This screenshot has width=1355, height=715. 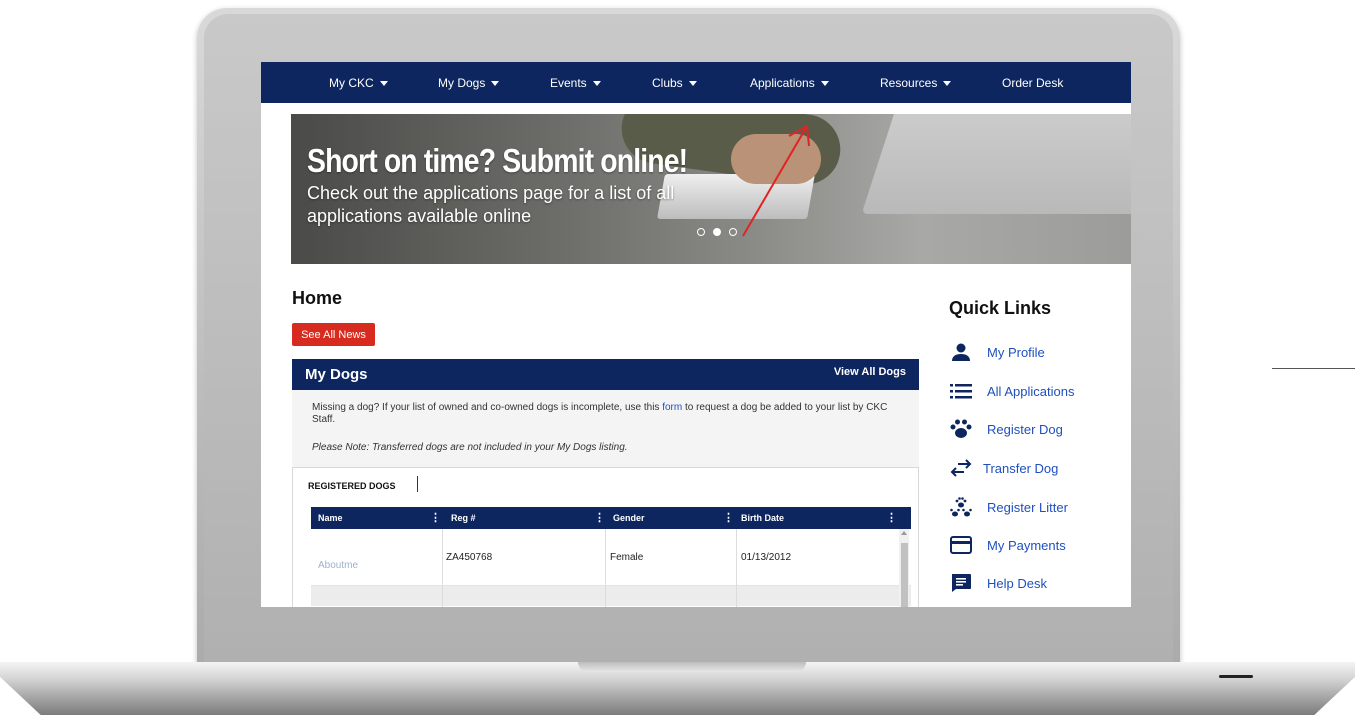 What do you see at coordinates (1011, 391) in the screenshot?
I see `quick-link-all-applications: All Applications` at bounding box center [1011, 391].